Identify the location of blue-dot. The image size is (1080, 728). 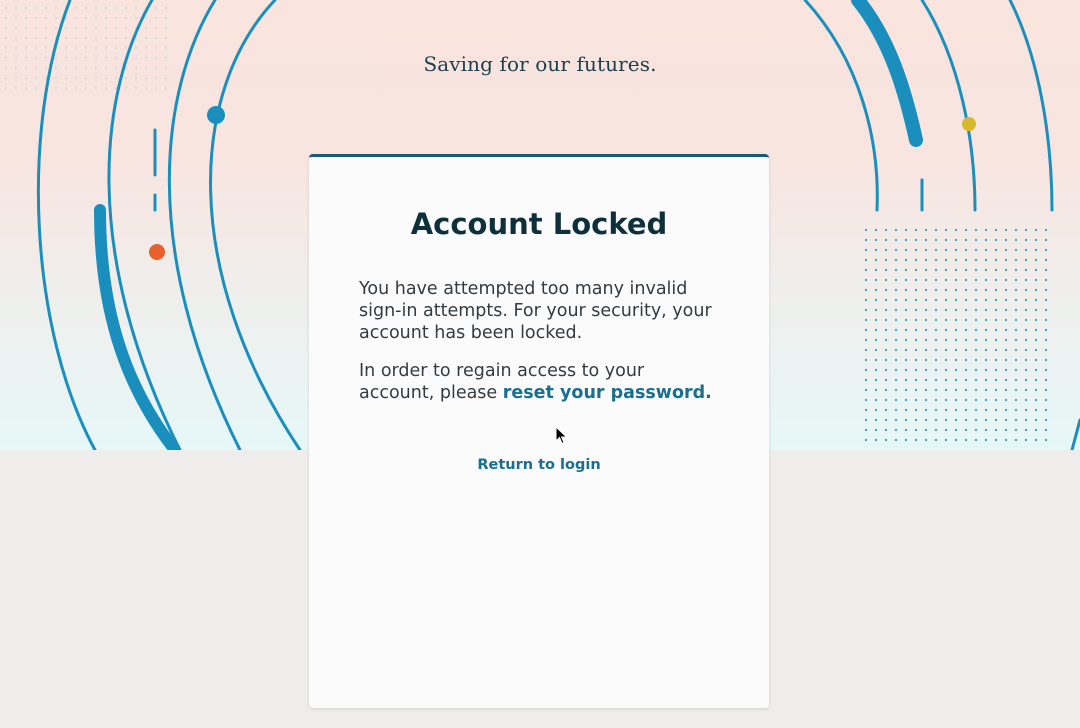
(216, 115).